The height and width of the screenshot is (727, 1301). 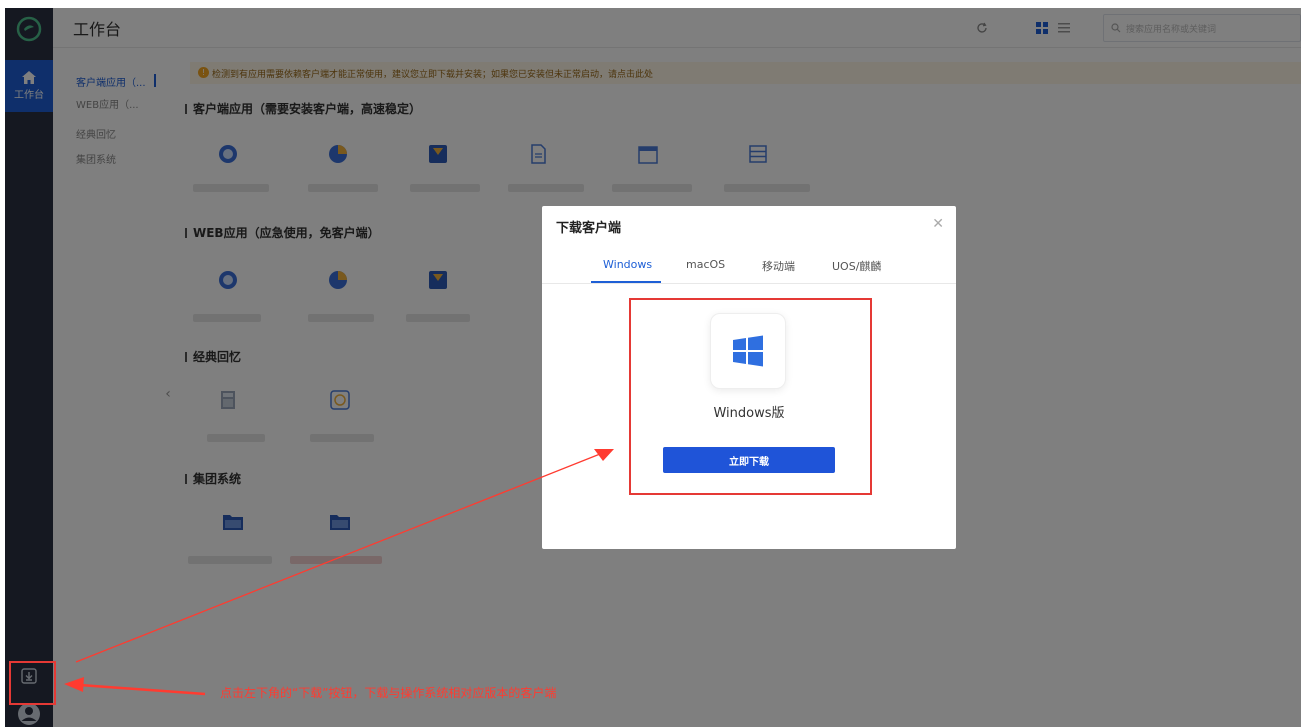 What do you see at coordinates (74, 684) in the screenshot?
I see `arrowhead-horizontal` at bounding box center [74, 684].